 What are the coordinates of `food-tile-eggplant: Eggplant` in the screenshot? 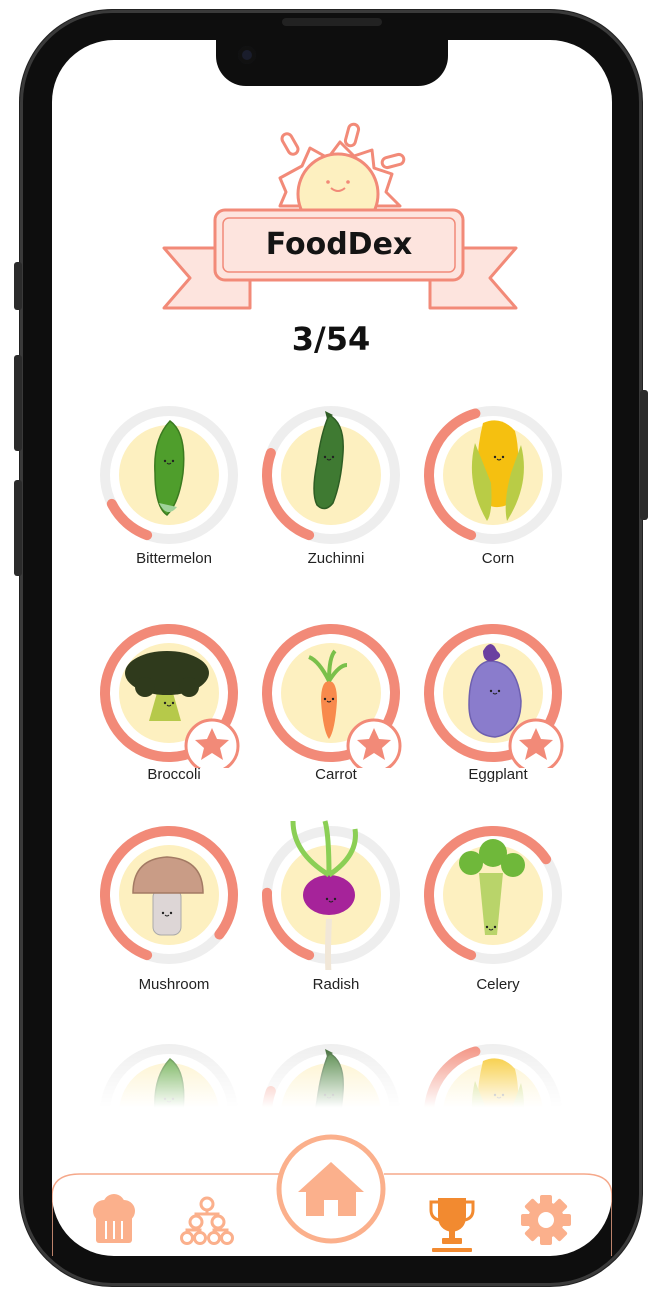 It's located at (498, 718).